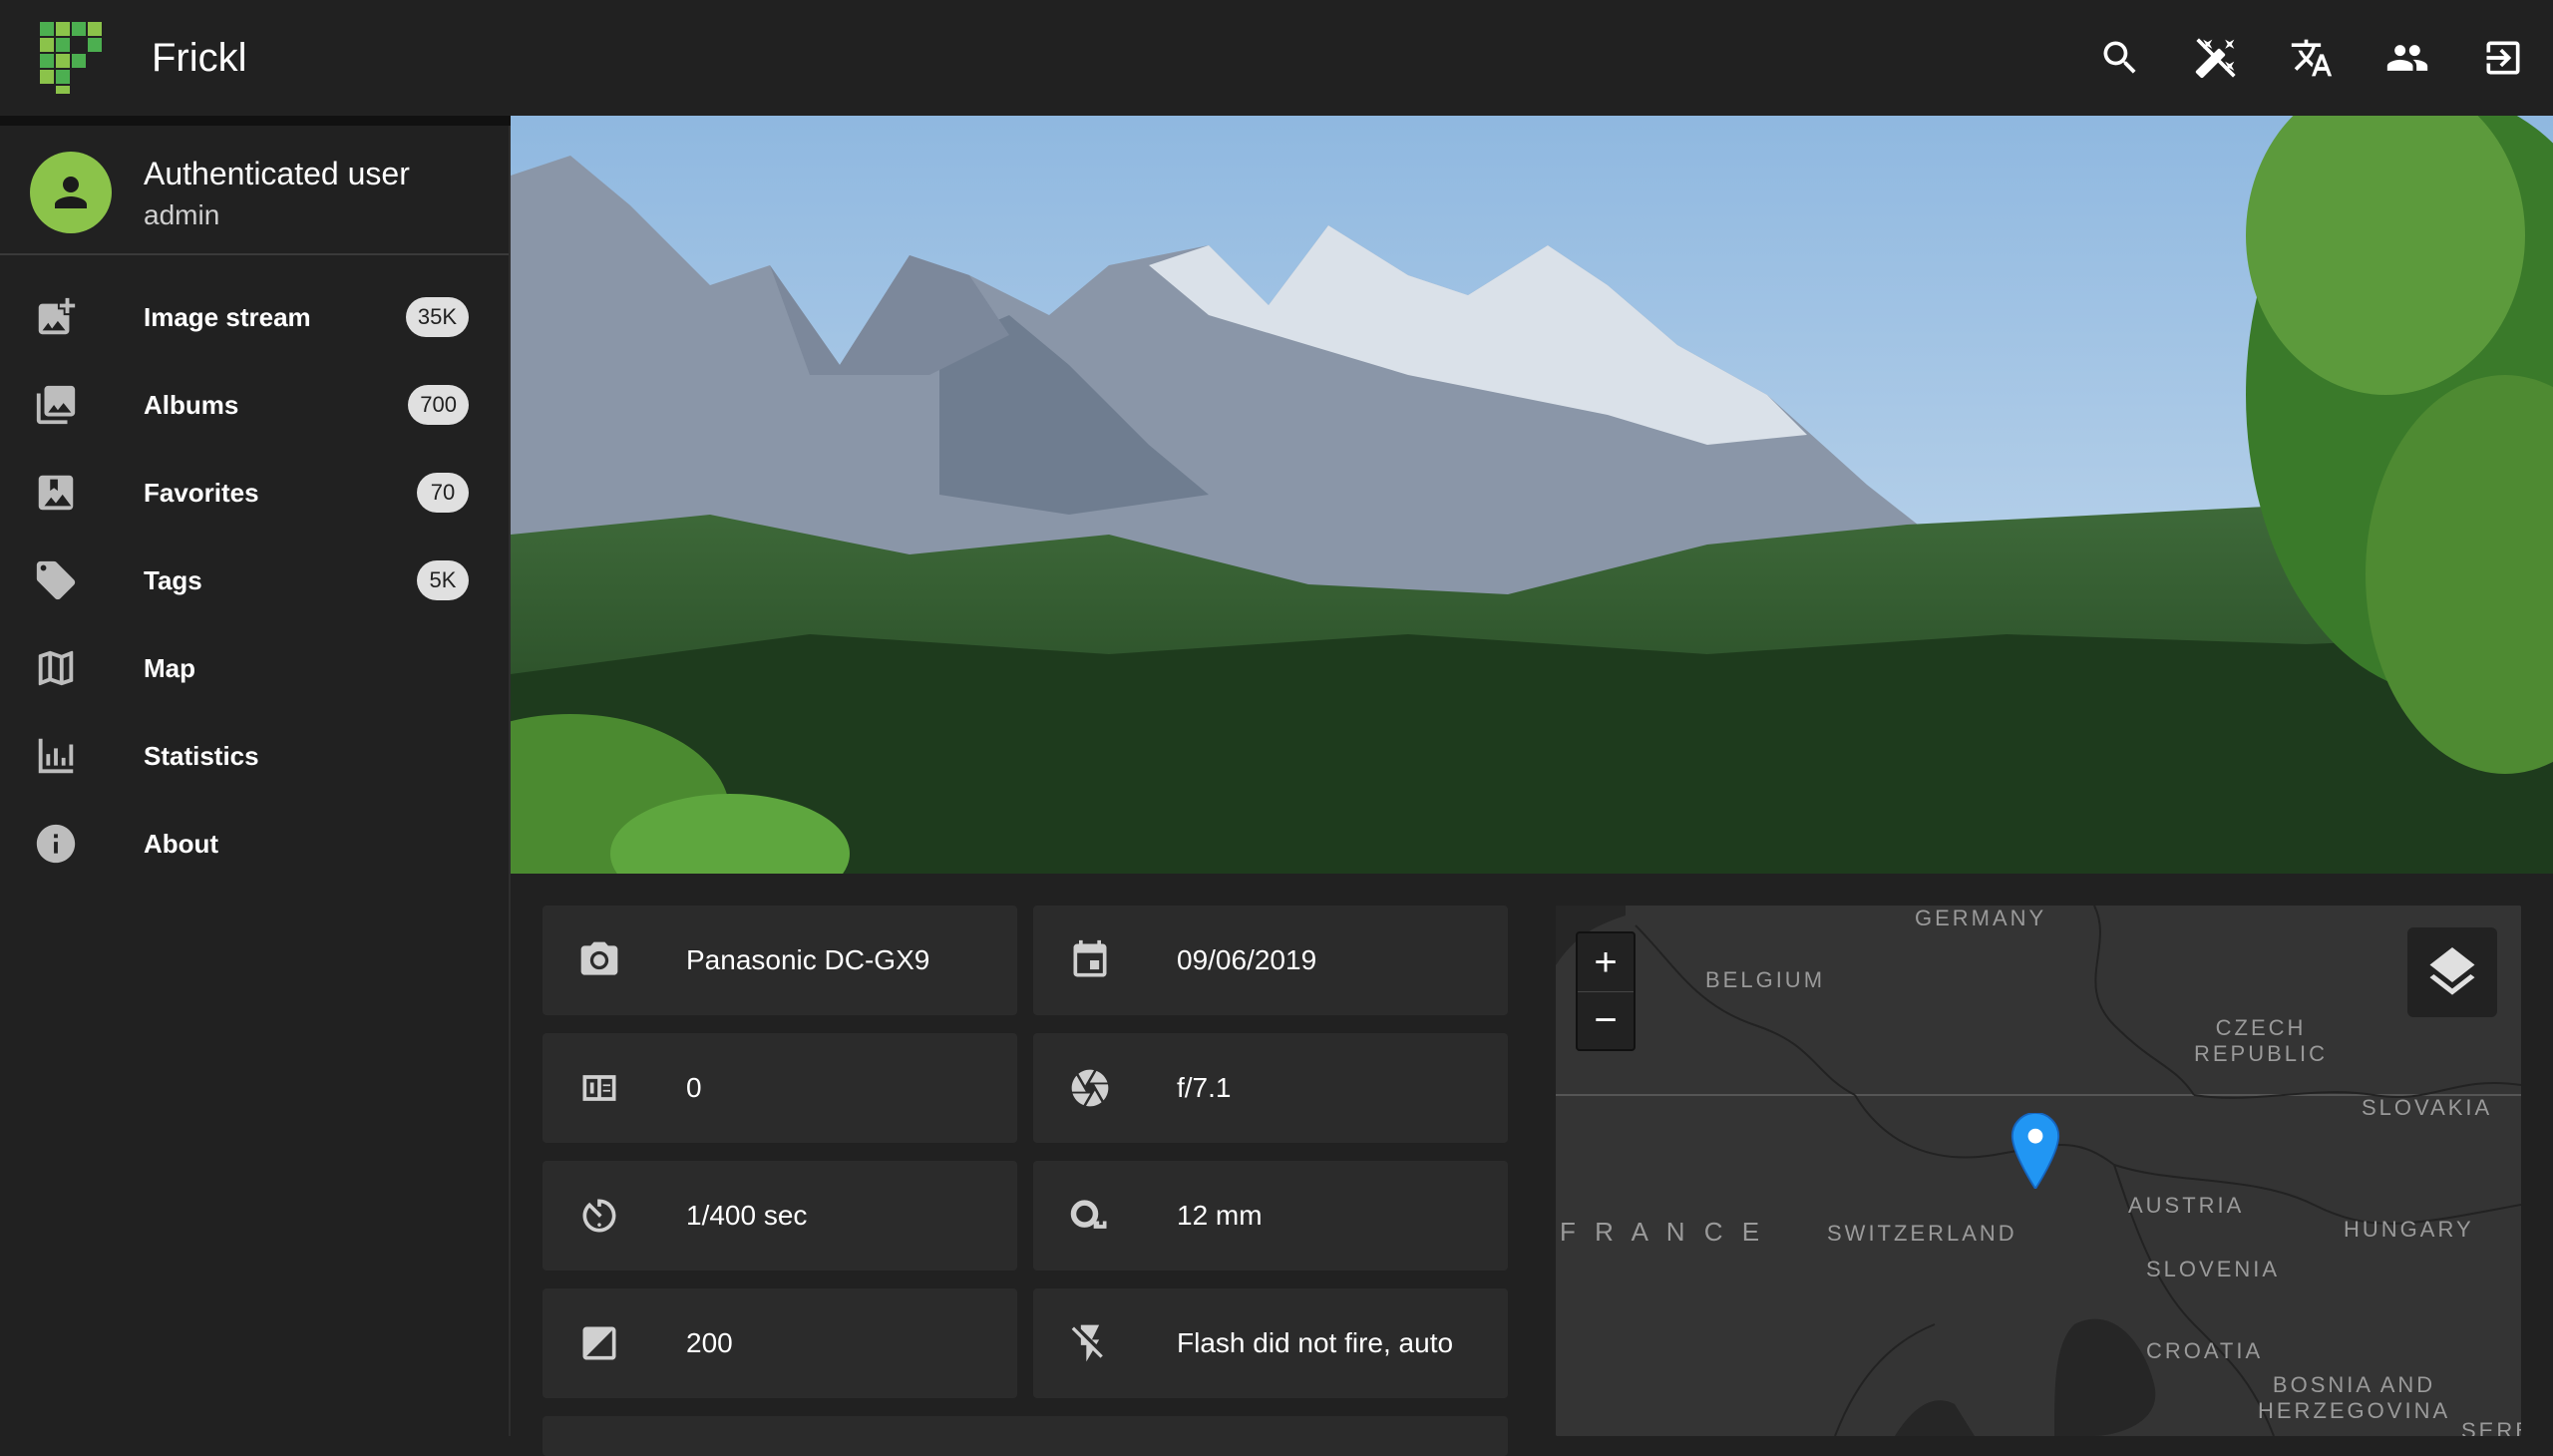 Image resolution: width=2553 pixels, height=1456 pixels. I want to click on exif-iso-card: 200, so click(780, 1343).